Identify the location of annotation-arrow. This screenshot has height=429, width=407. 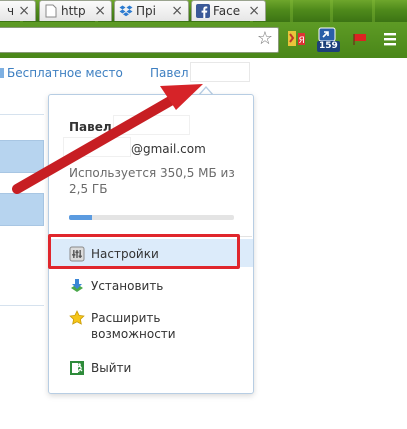
(107, 139).